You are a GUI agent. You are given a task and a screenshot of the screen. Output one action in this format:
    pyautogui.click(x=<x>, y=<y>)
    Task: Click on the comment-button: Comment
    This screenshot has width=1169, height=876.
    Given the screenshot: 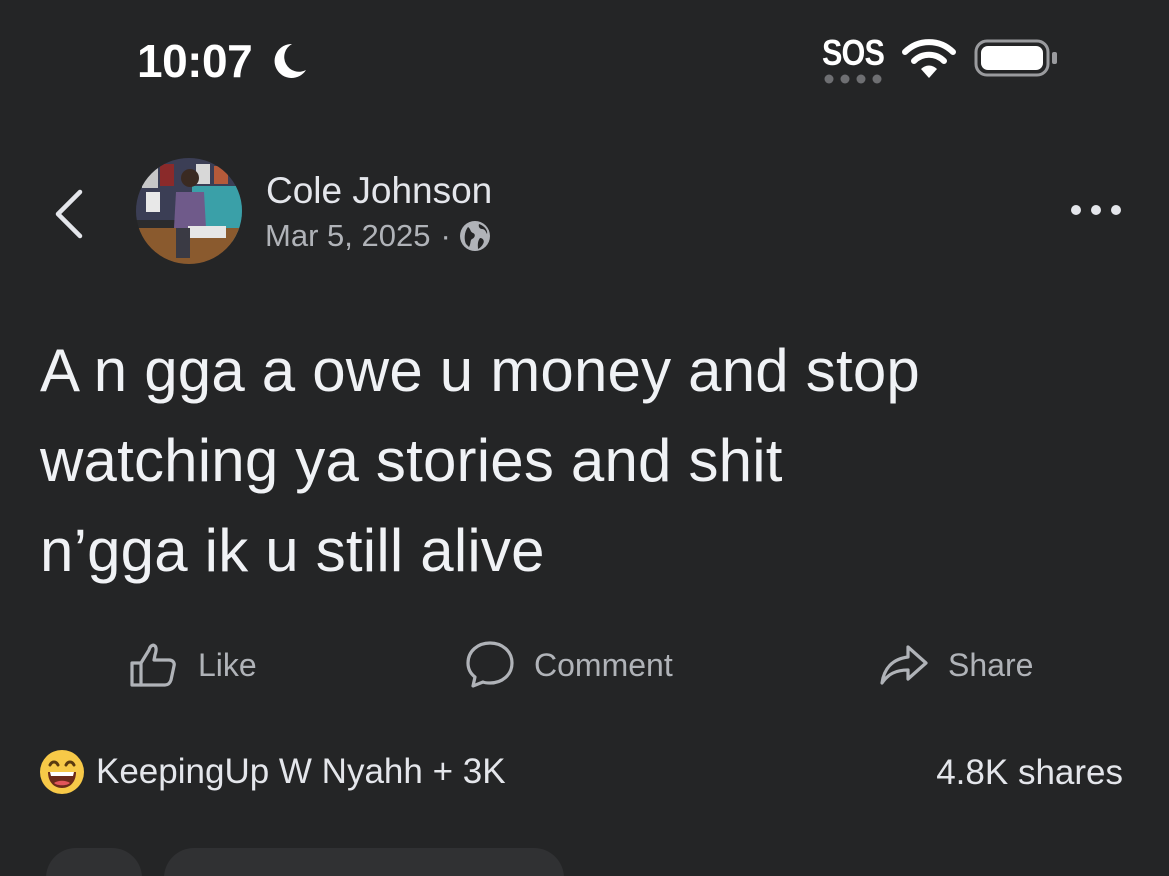 What is the action you would take?
    pyautogui.click(x=568, y=665)
    